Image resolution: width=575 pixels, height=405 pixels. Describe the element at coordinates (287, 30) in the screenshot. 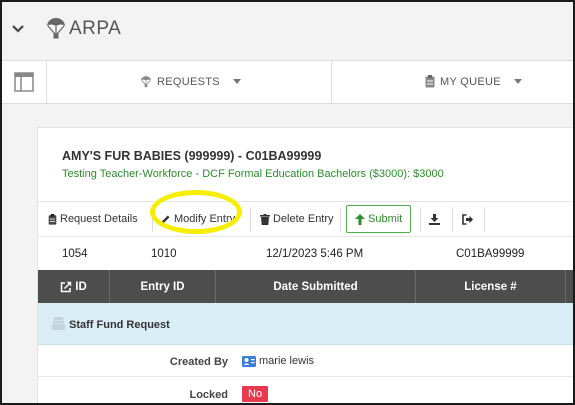

I see `app-header: ARPA` at that location.